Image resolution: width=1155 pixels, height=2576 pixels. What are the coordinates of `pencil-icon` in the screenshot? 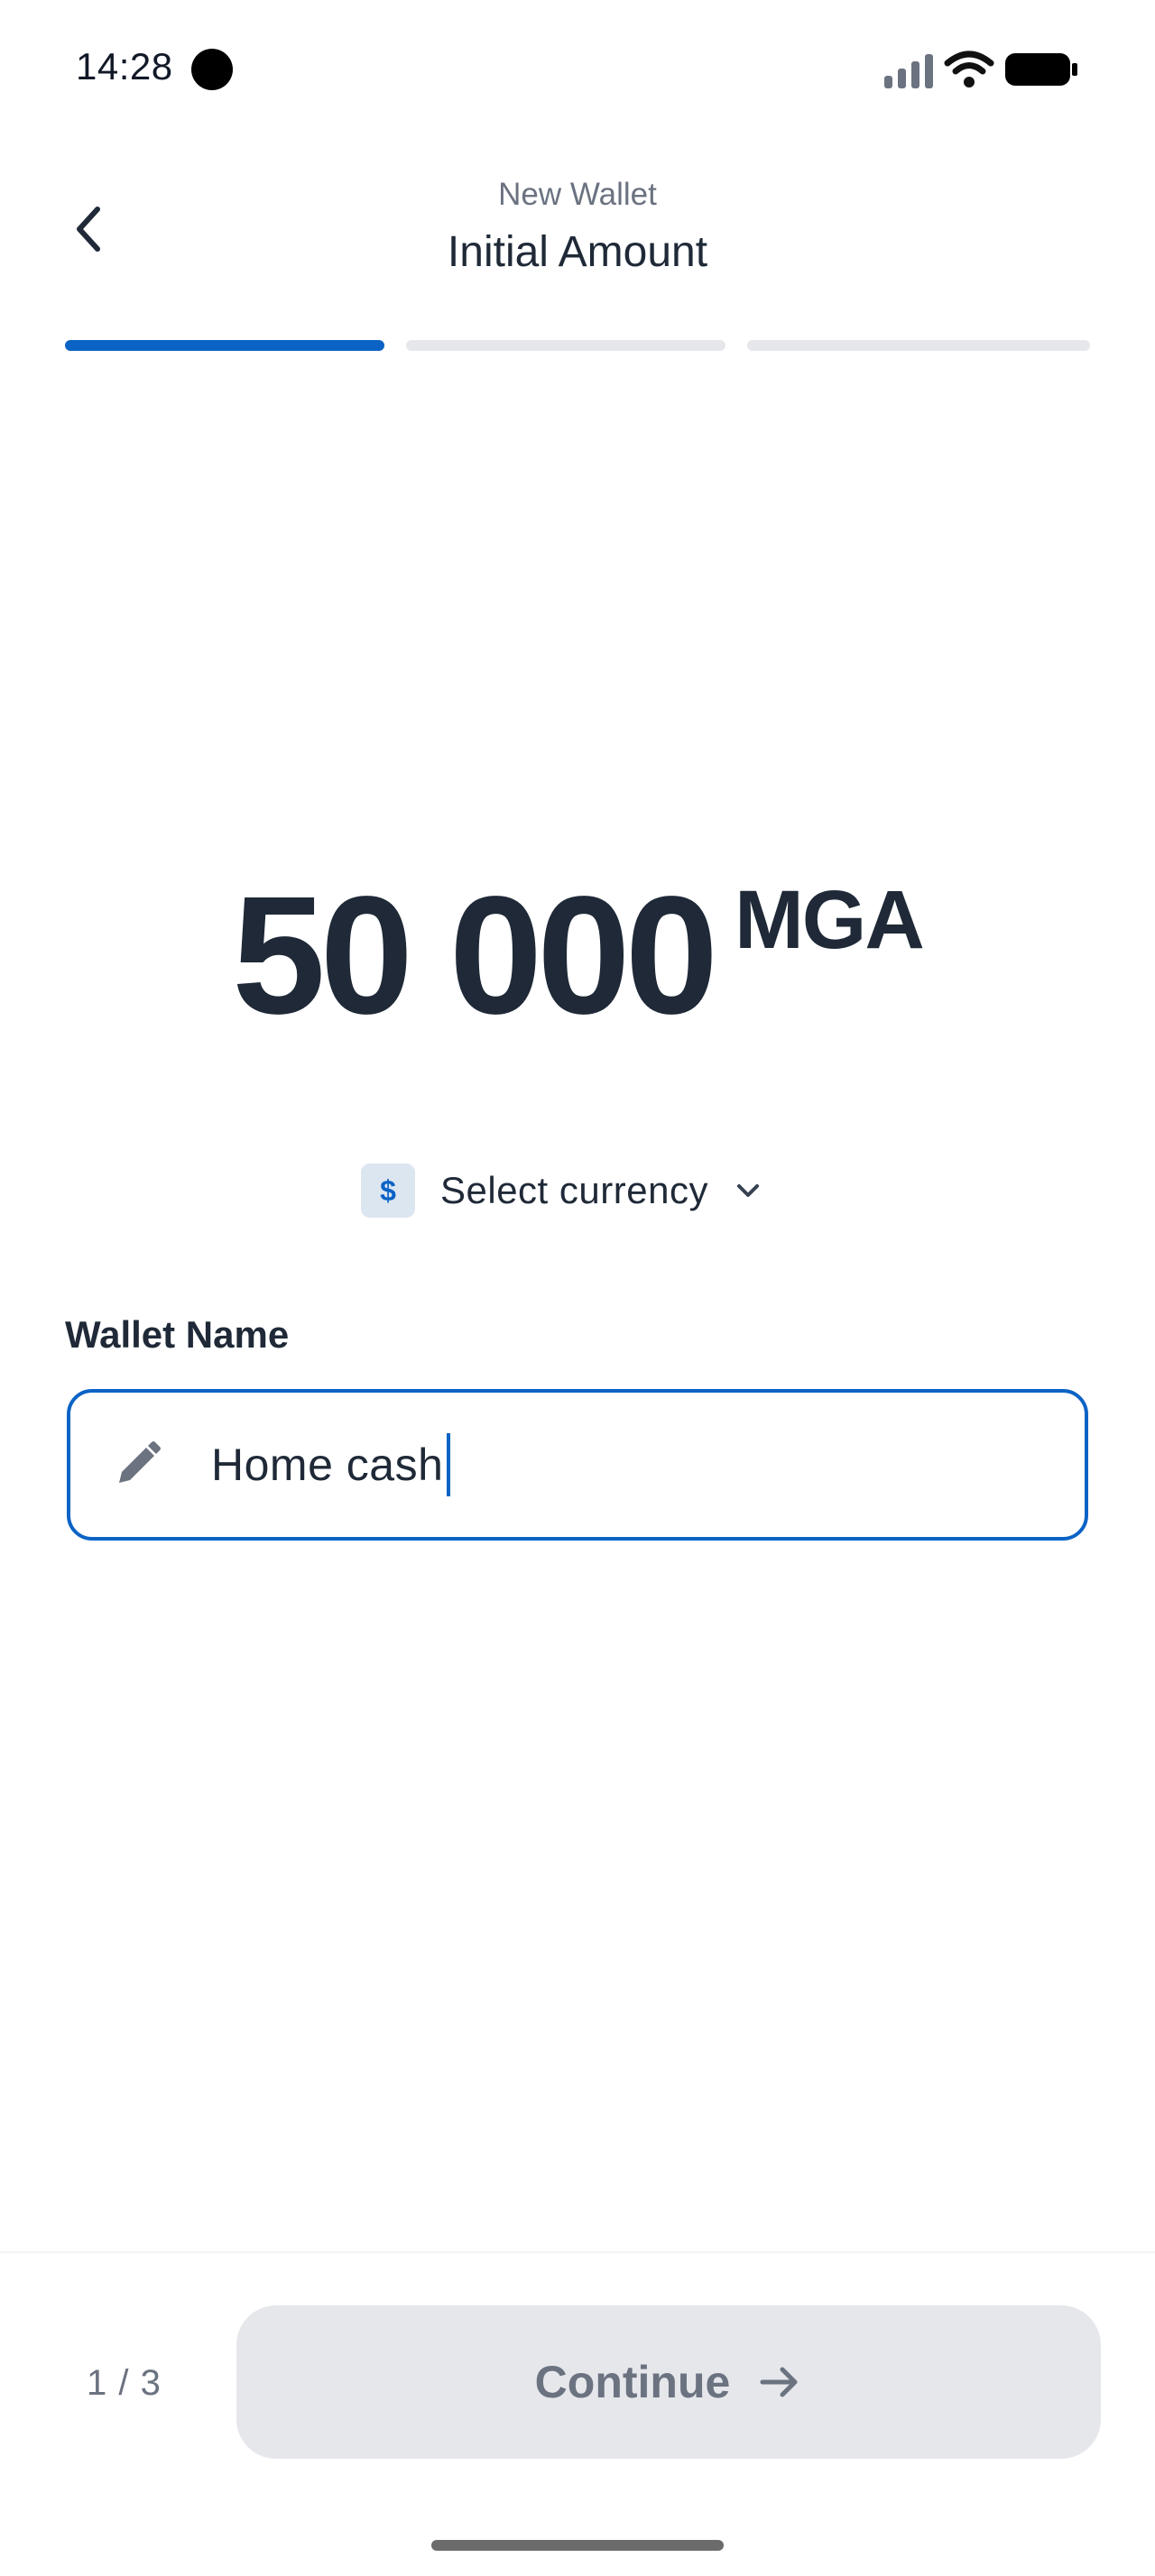 It's located at (140, 1462).